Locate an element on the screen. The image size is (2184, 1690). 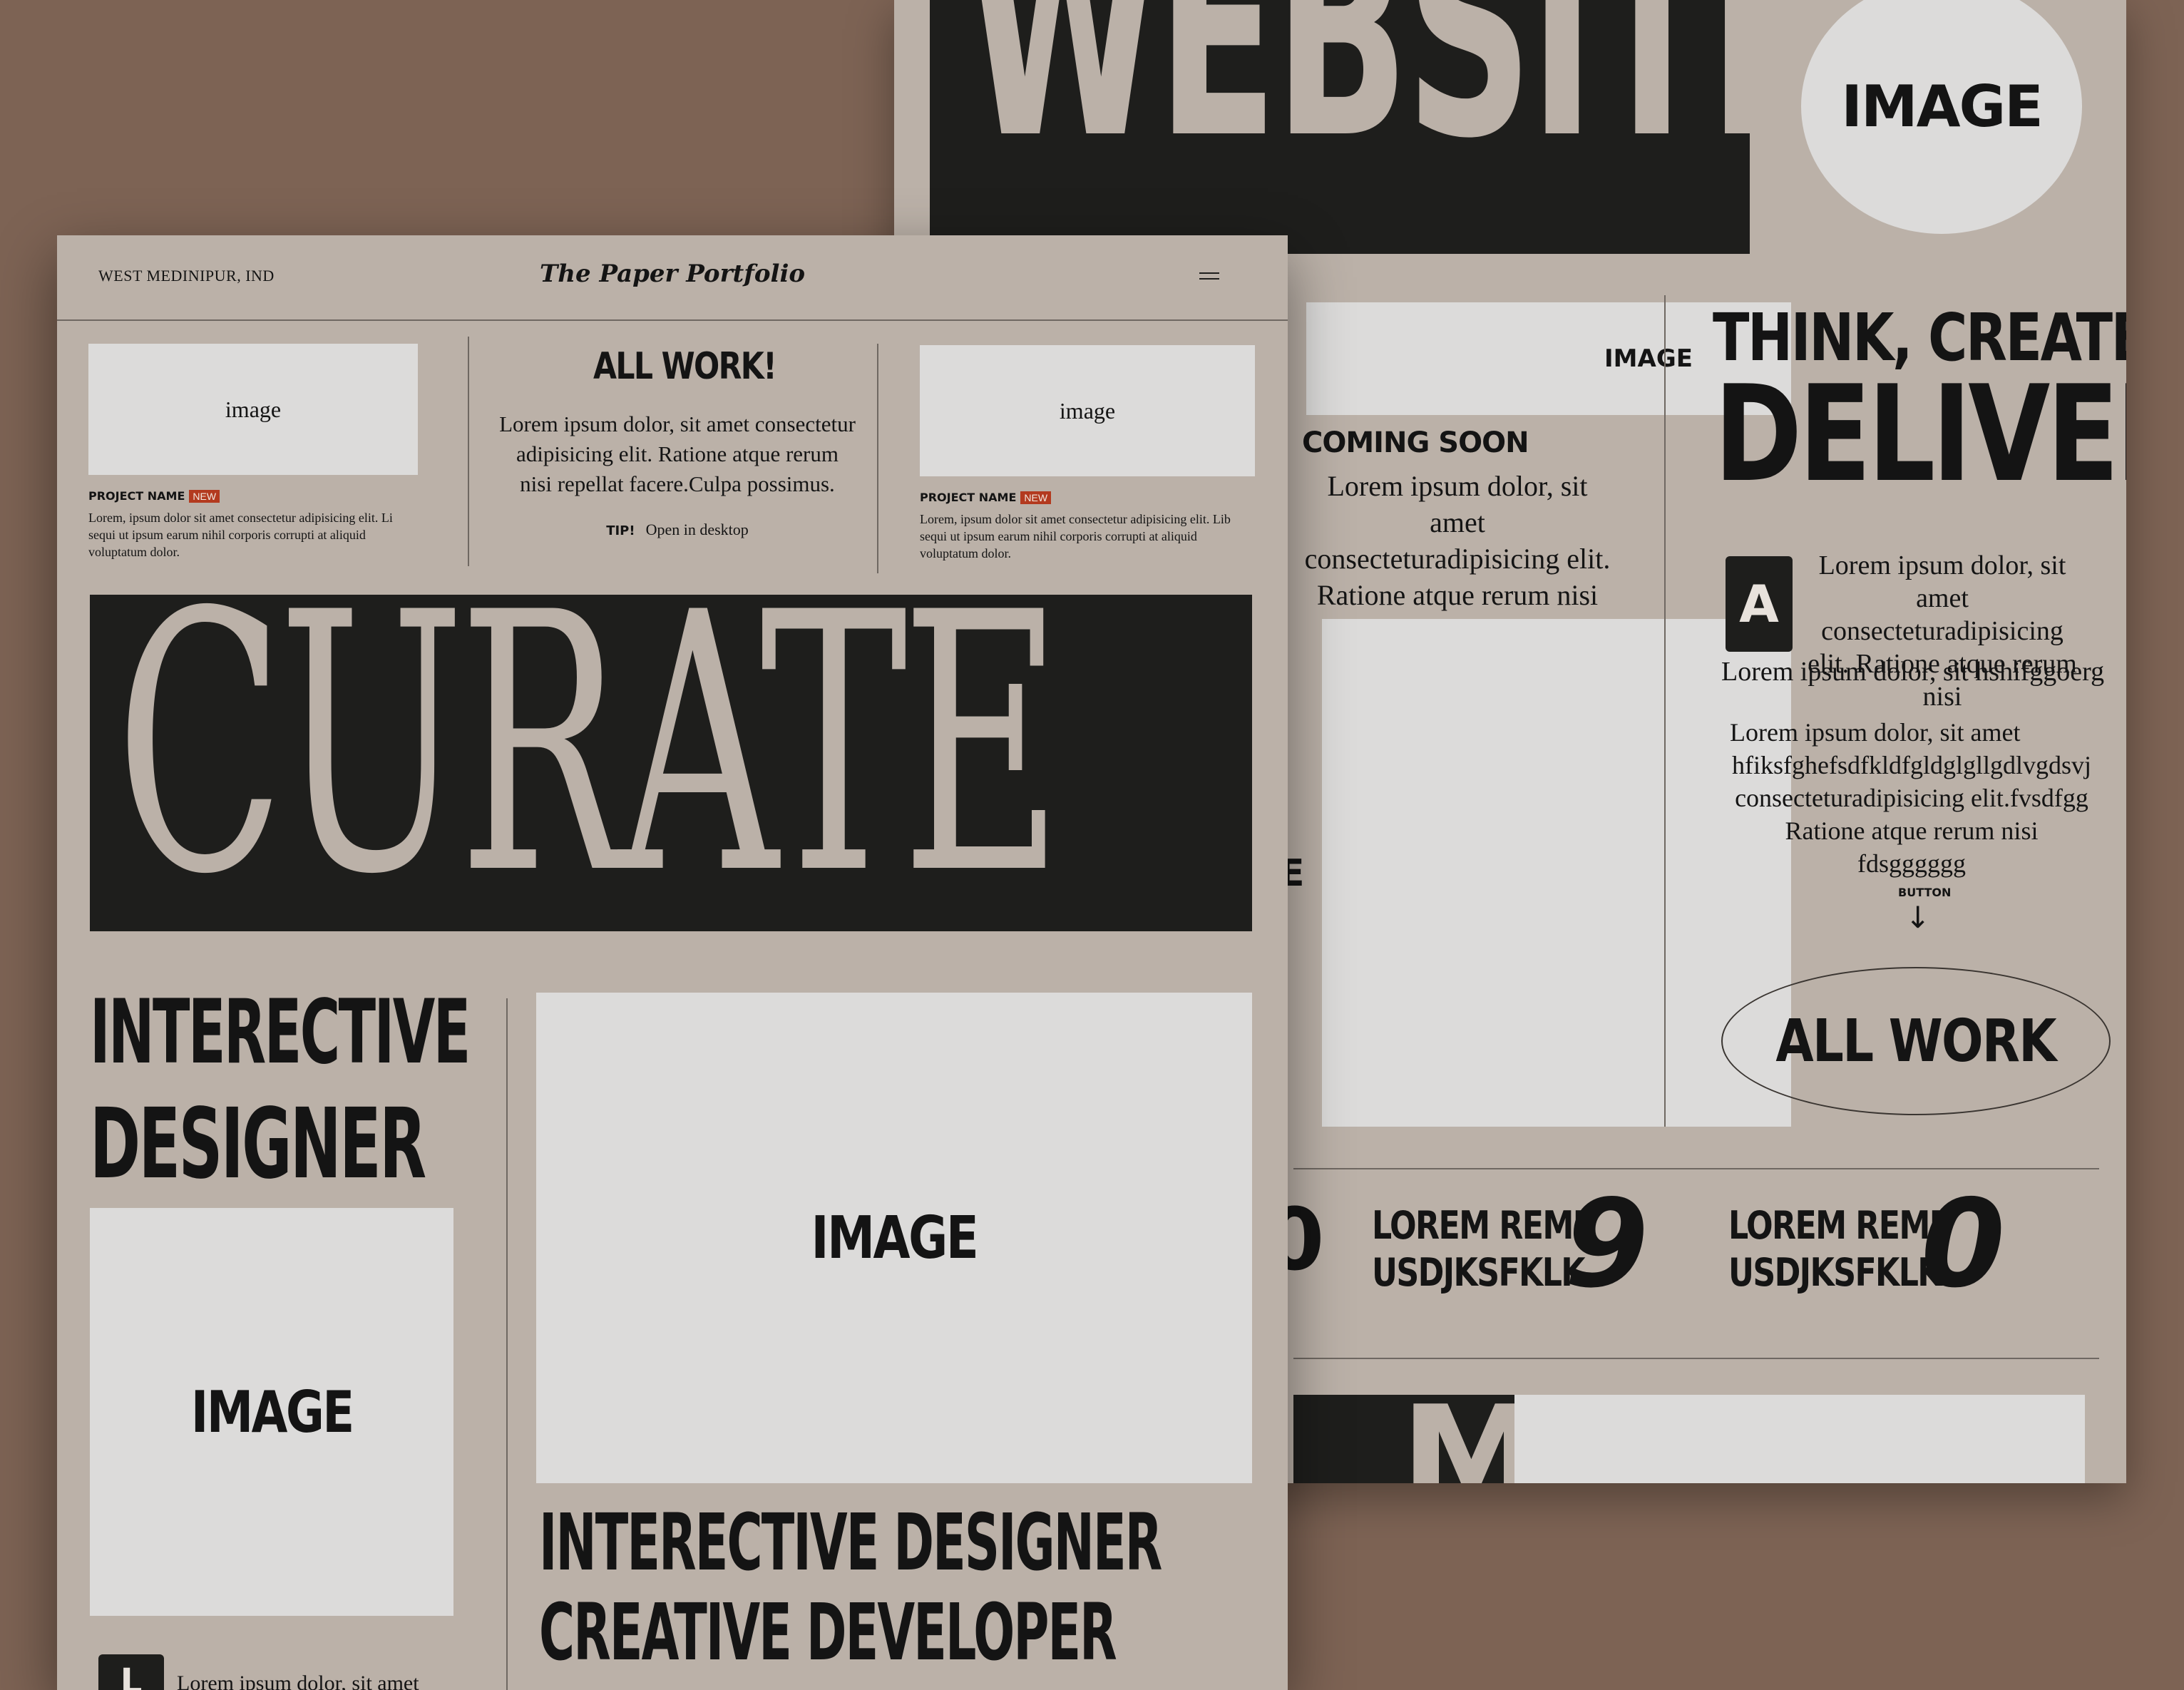
column-divider is located at coordinates (1665, 711).